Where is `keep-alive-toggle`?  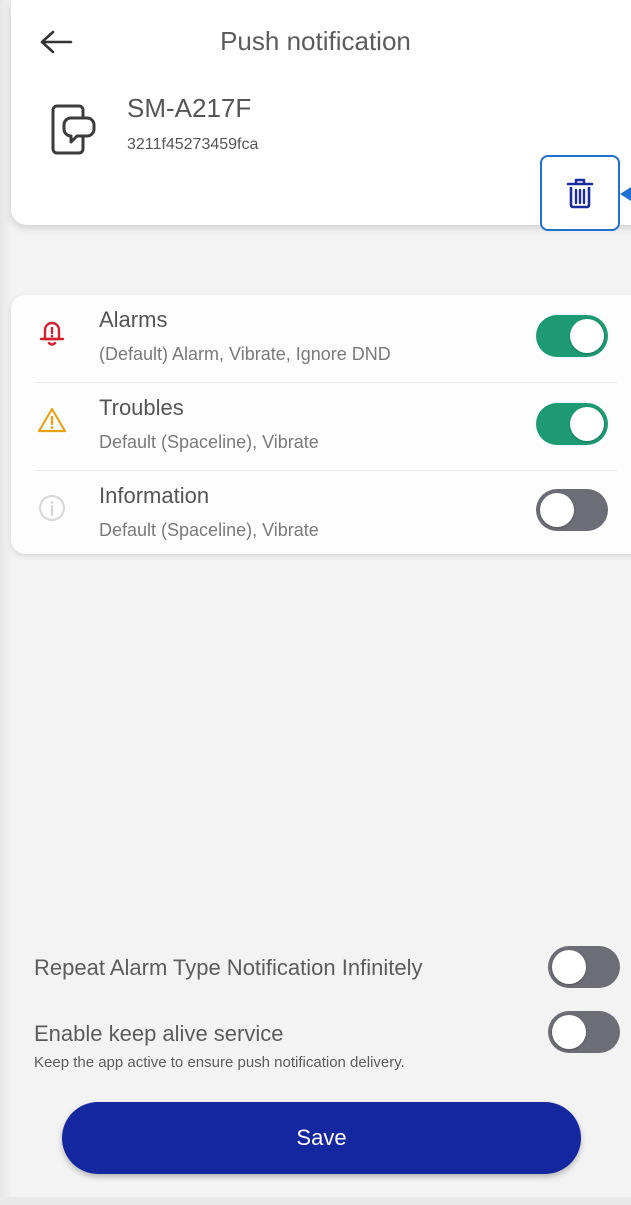 keep-alive-toggle is located at coordinates (584, 1032).